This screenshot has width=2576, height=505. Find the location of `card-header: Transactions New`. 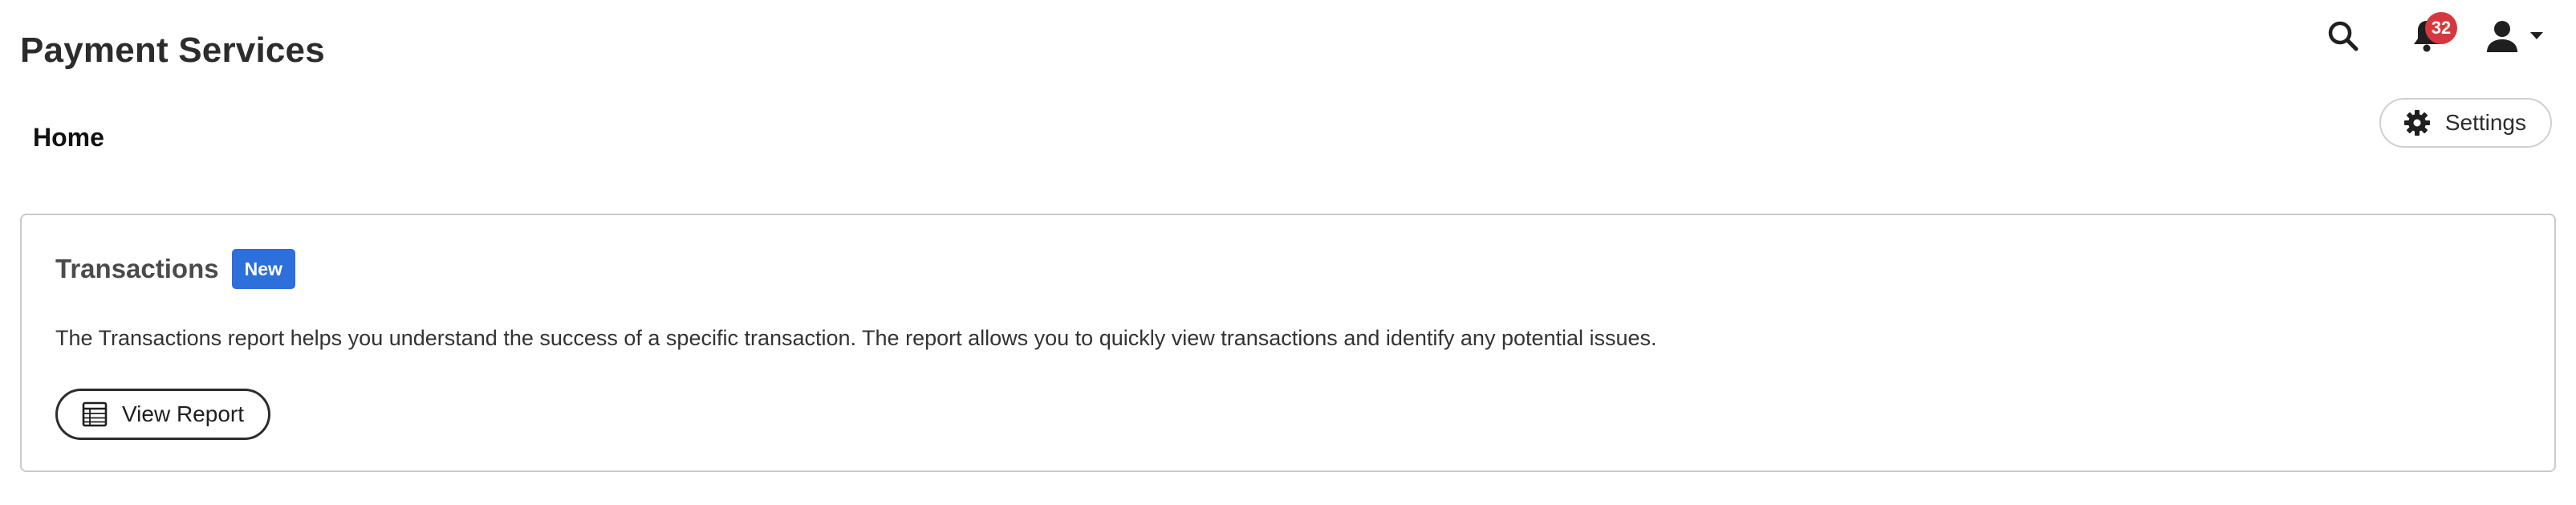

card-header: Transactions New is located at coordinates (175, 269).